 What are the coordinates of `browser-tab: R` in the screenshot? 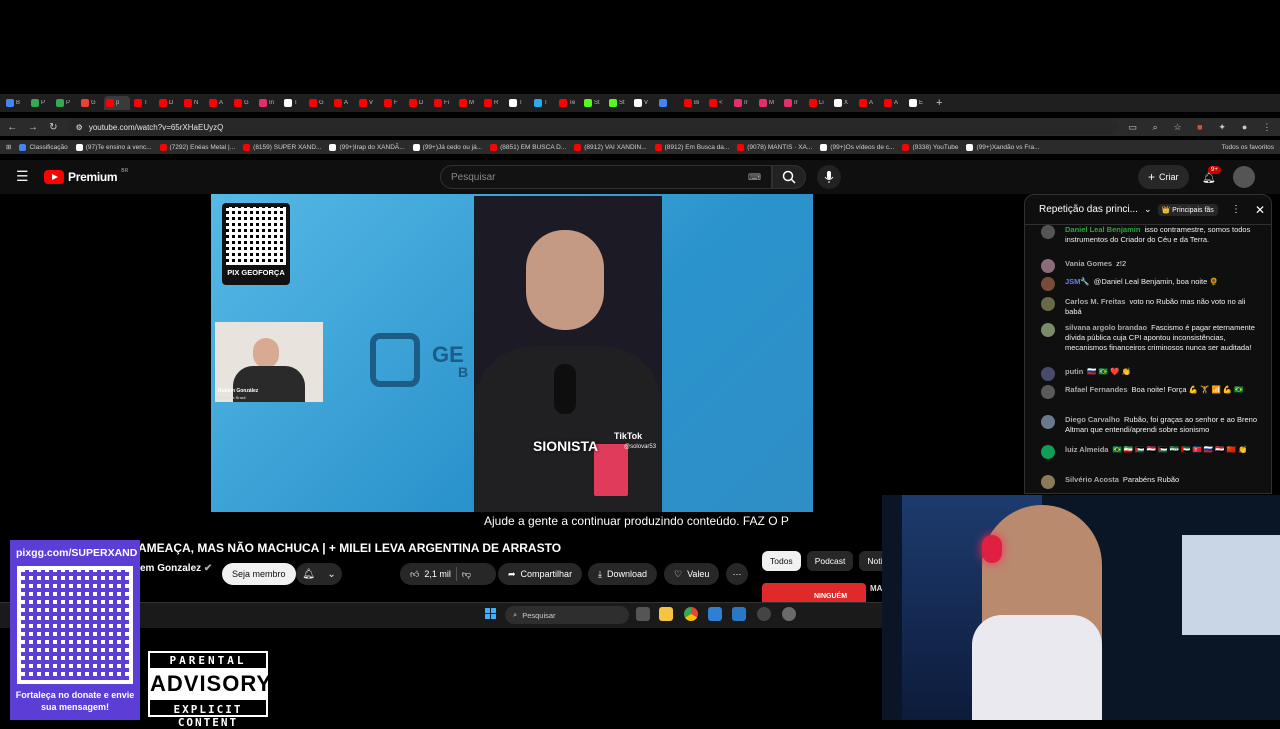 It's located at (493, 103).